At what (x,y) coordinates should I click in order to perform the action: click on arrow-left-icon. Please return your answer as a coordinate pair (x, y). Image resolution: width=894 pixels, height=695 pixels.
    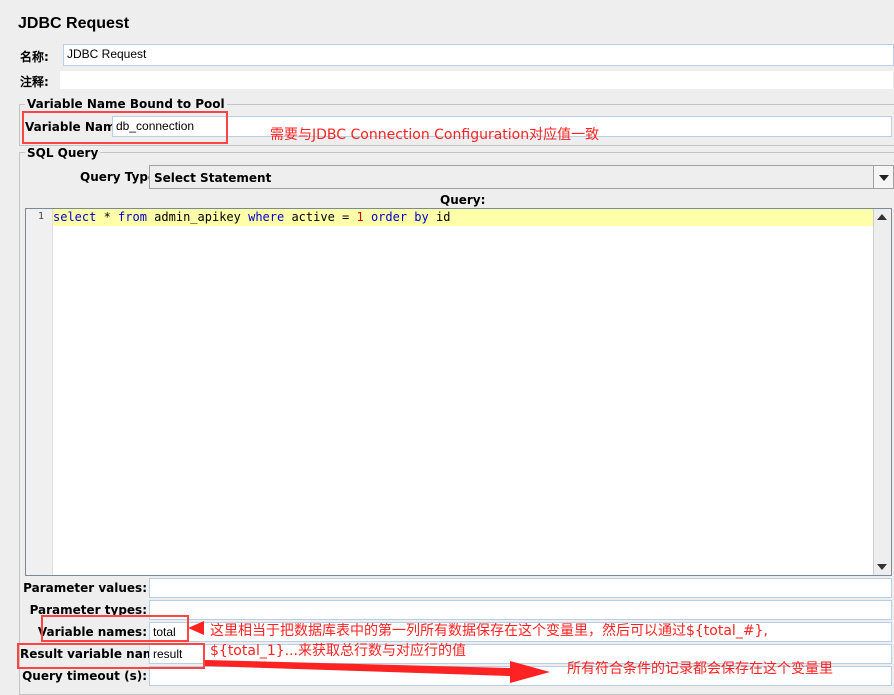
    Looking at the image, I should click on (196, 628).